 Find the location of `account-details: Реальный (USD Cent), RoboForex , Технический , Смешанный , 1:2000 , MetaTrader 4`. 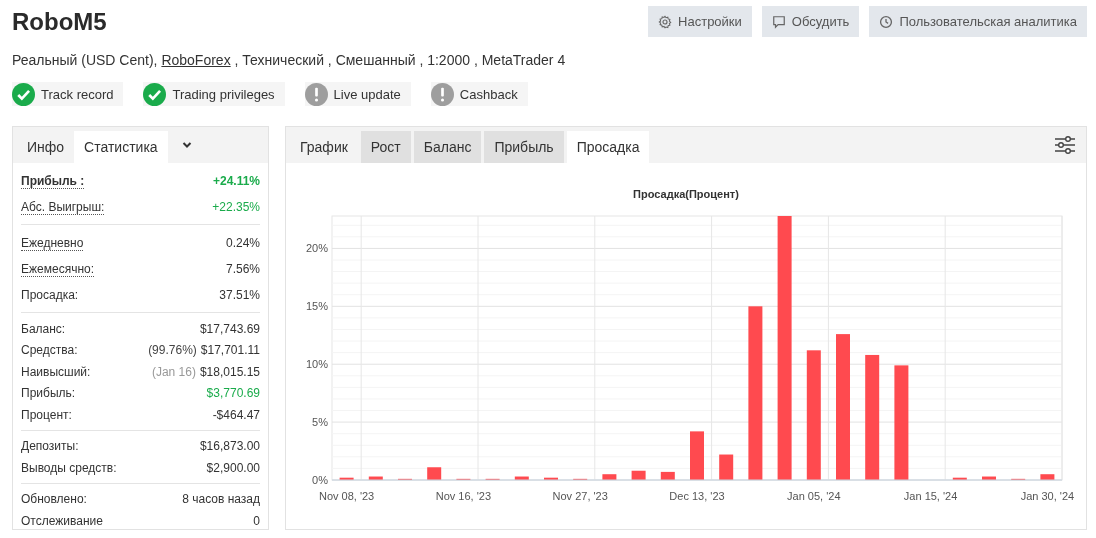

account-details: Реальный (USD Cent), RoboForex , Технический , Смешанный , 1:2000 , MetaTrader 4 is located at coordinates (289, 60).